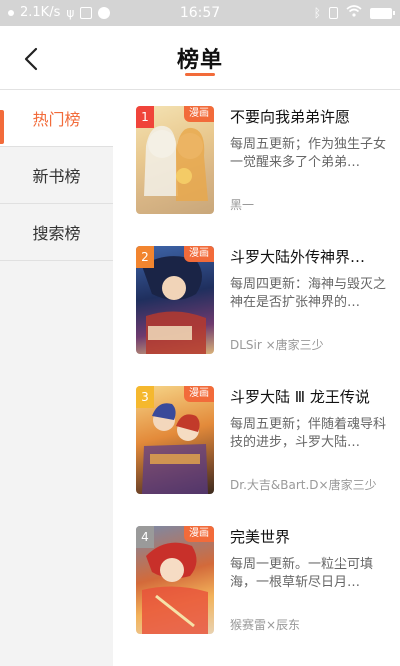 The image size is (400, 666). Describe the element at coordinates (260, 537) in the screenshot. I see `item-title: 完美世界` at that location.